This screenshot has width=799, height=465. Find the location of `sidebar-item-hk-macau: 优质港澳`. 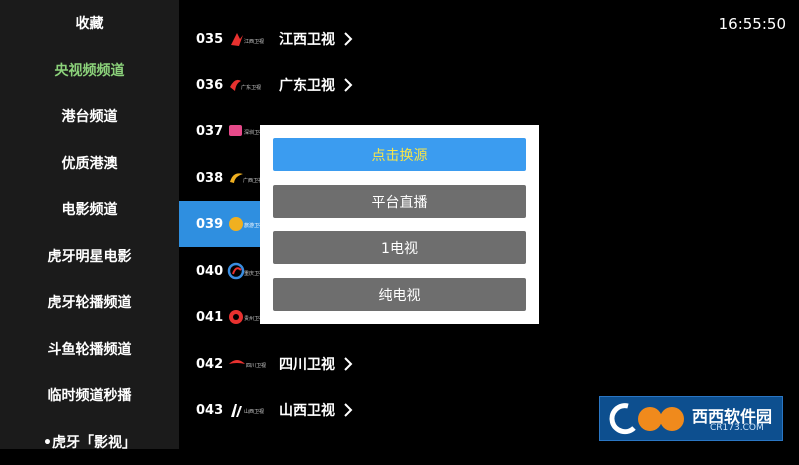

sidebar-item-hk-macau: 优质港澳 is located at coordinates (89, 163).